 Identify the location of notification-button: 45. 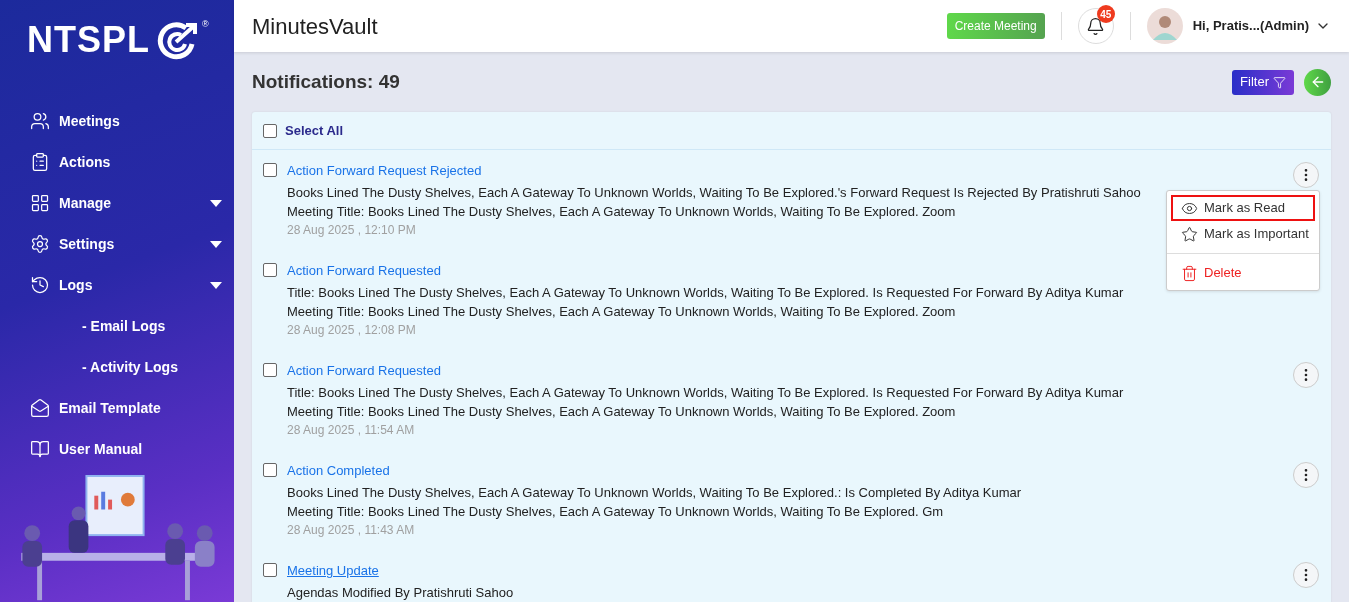
(1095, 26).